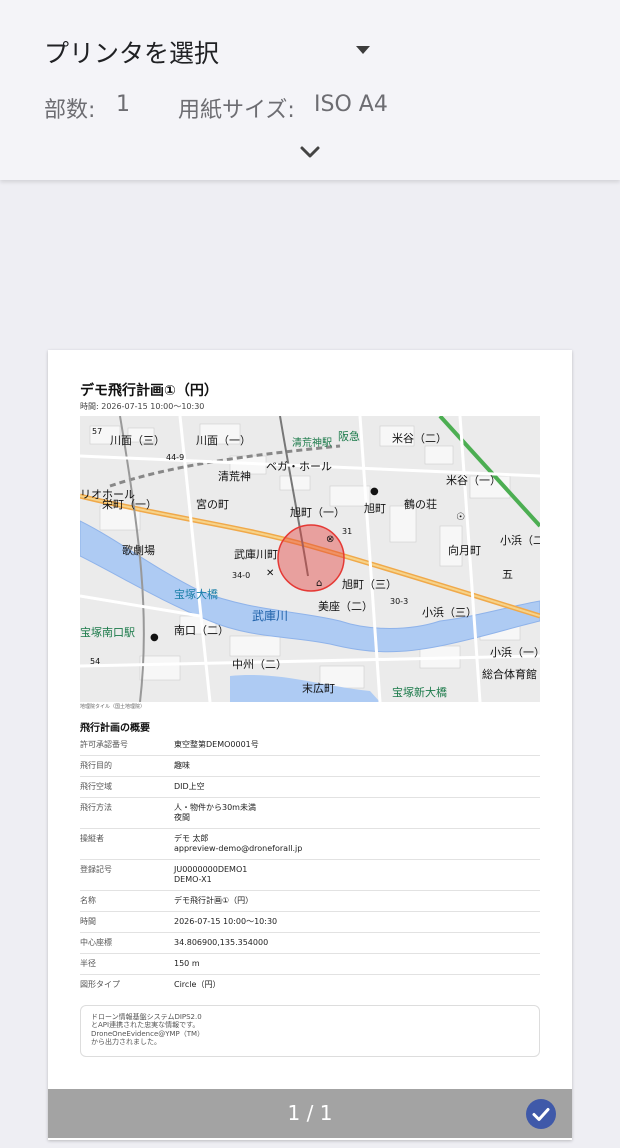 The image size is (620, 1148). Describe the element at coordinates (149, 391) in the screenshot. I see `document-title: デモ飛行計画①（円）` at that location.